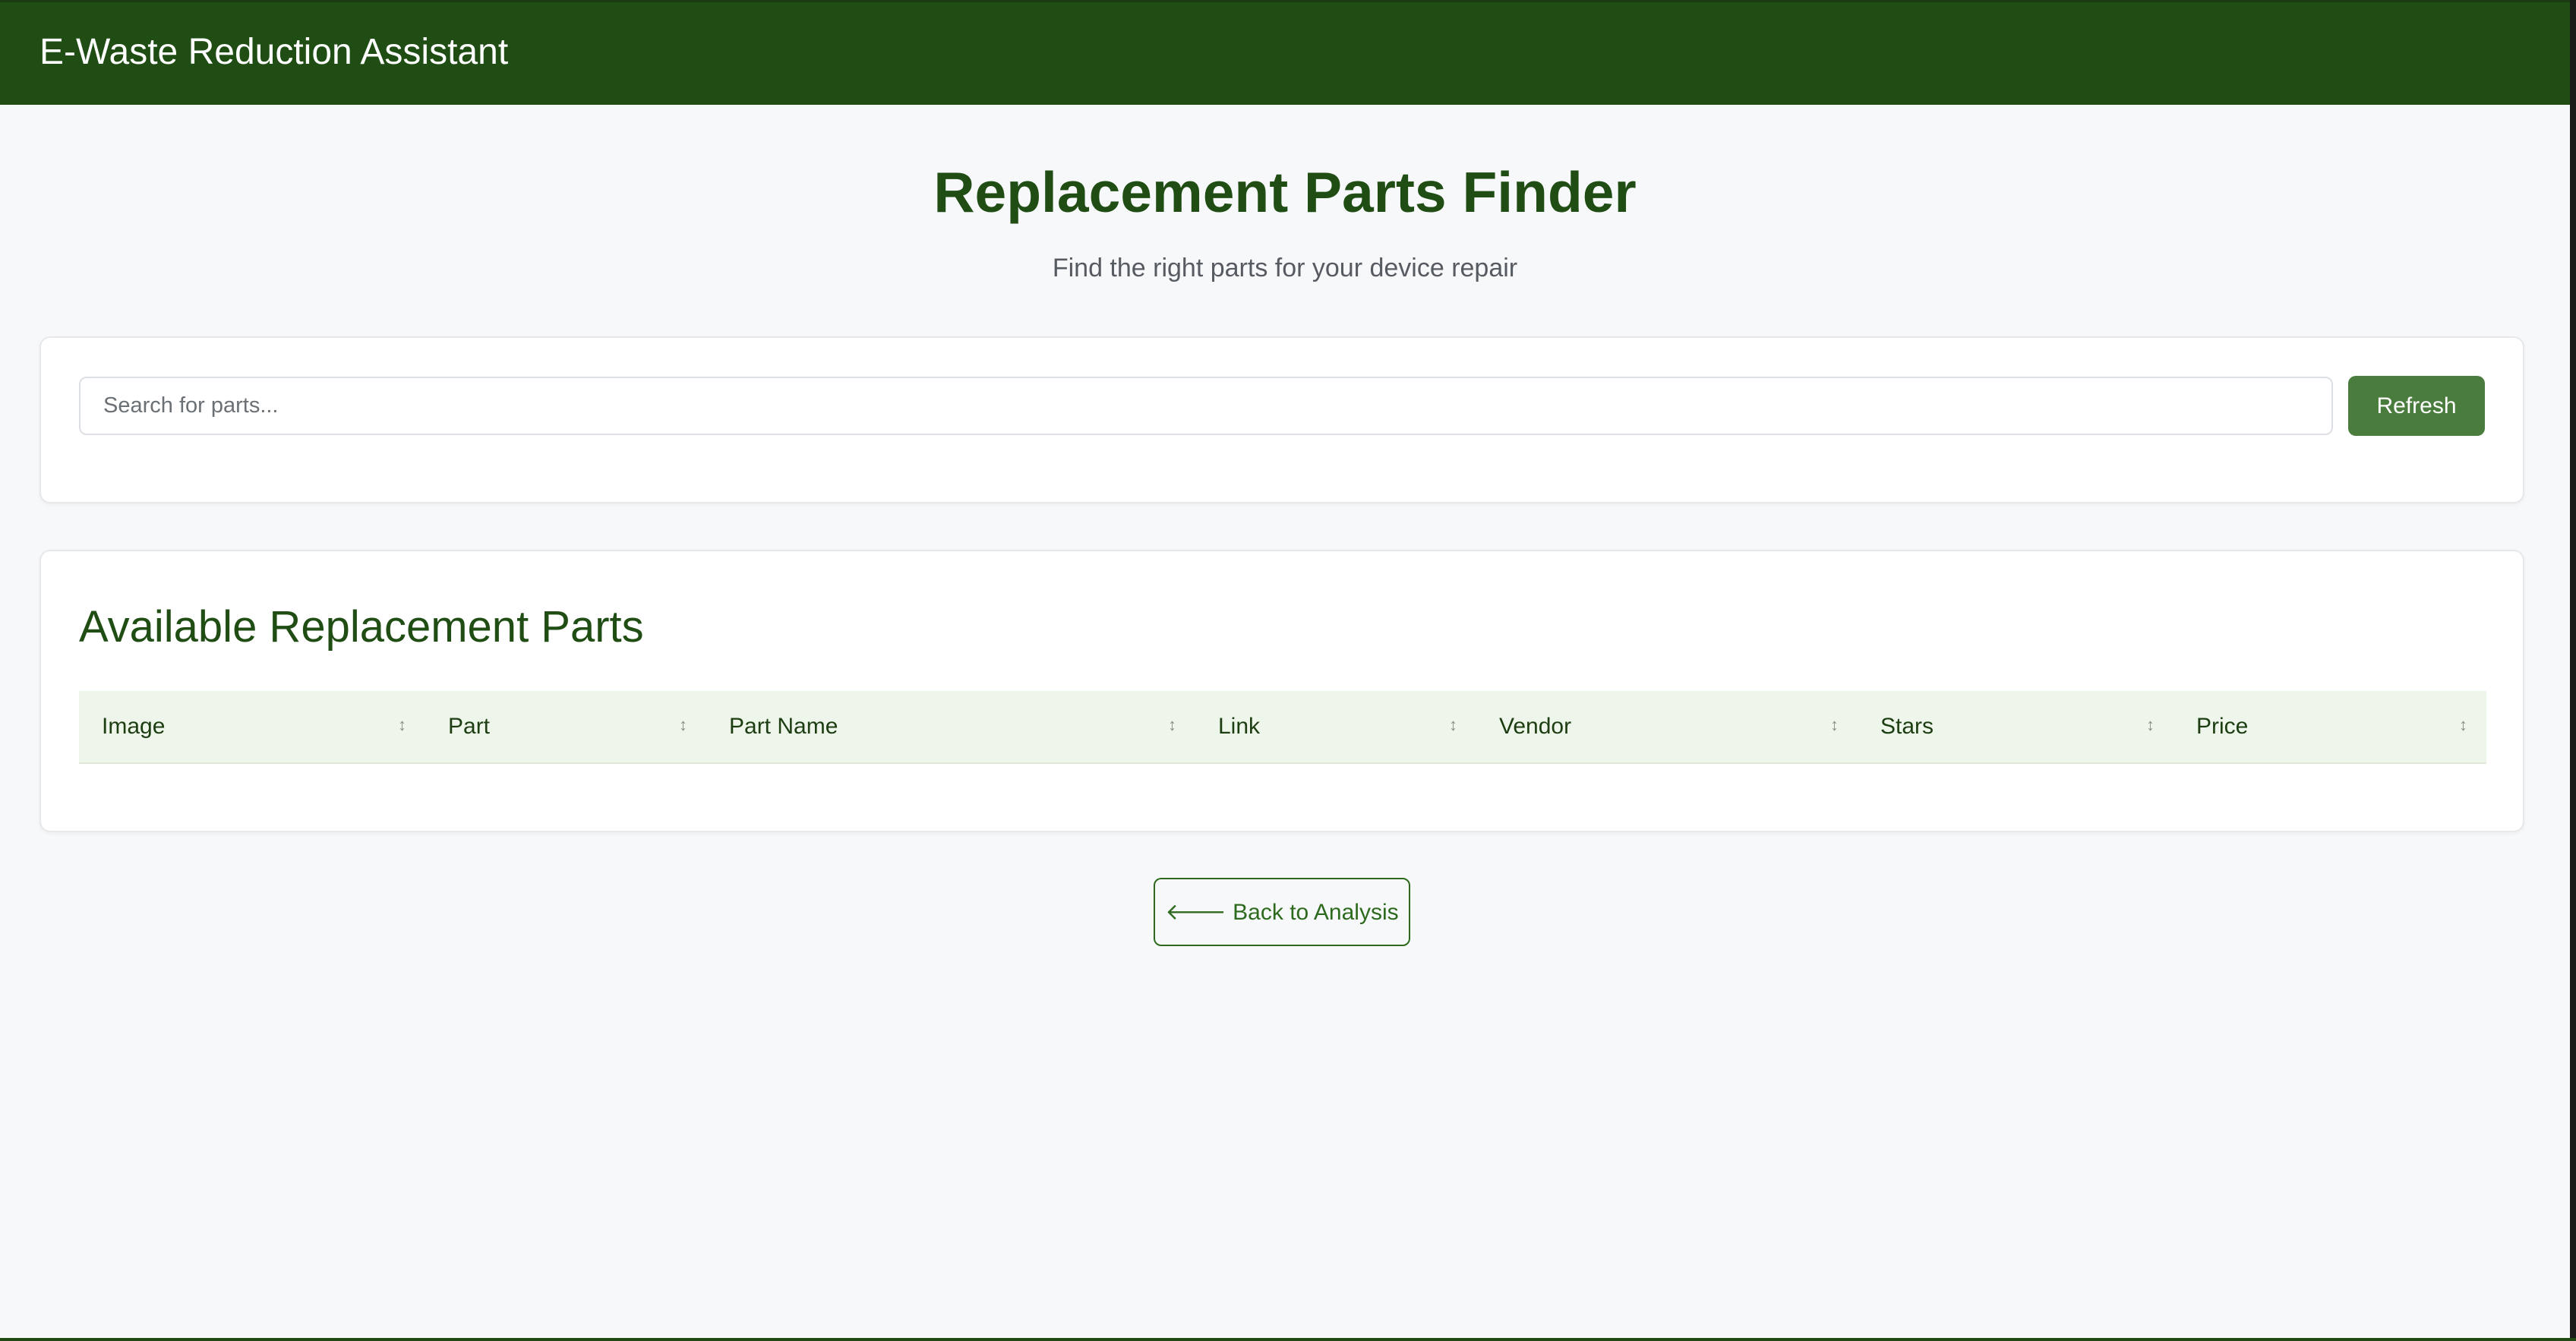 The image size is (2576, 1341). What do you see at coordinates (1285, 192) in the screenshot?
I see `page-title: Replacement Parts Finder` at bounding box center [1285, 192].